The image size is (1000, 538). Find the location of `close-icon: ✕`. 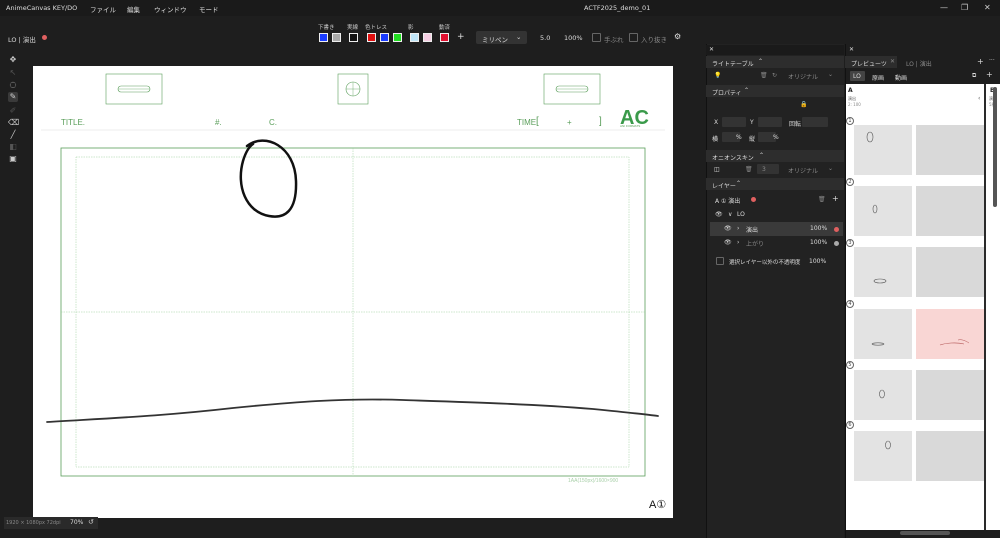

close-icon: ✕ is located at coordinates (987, 7).